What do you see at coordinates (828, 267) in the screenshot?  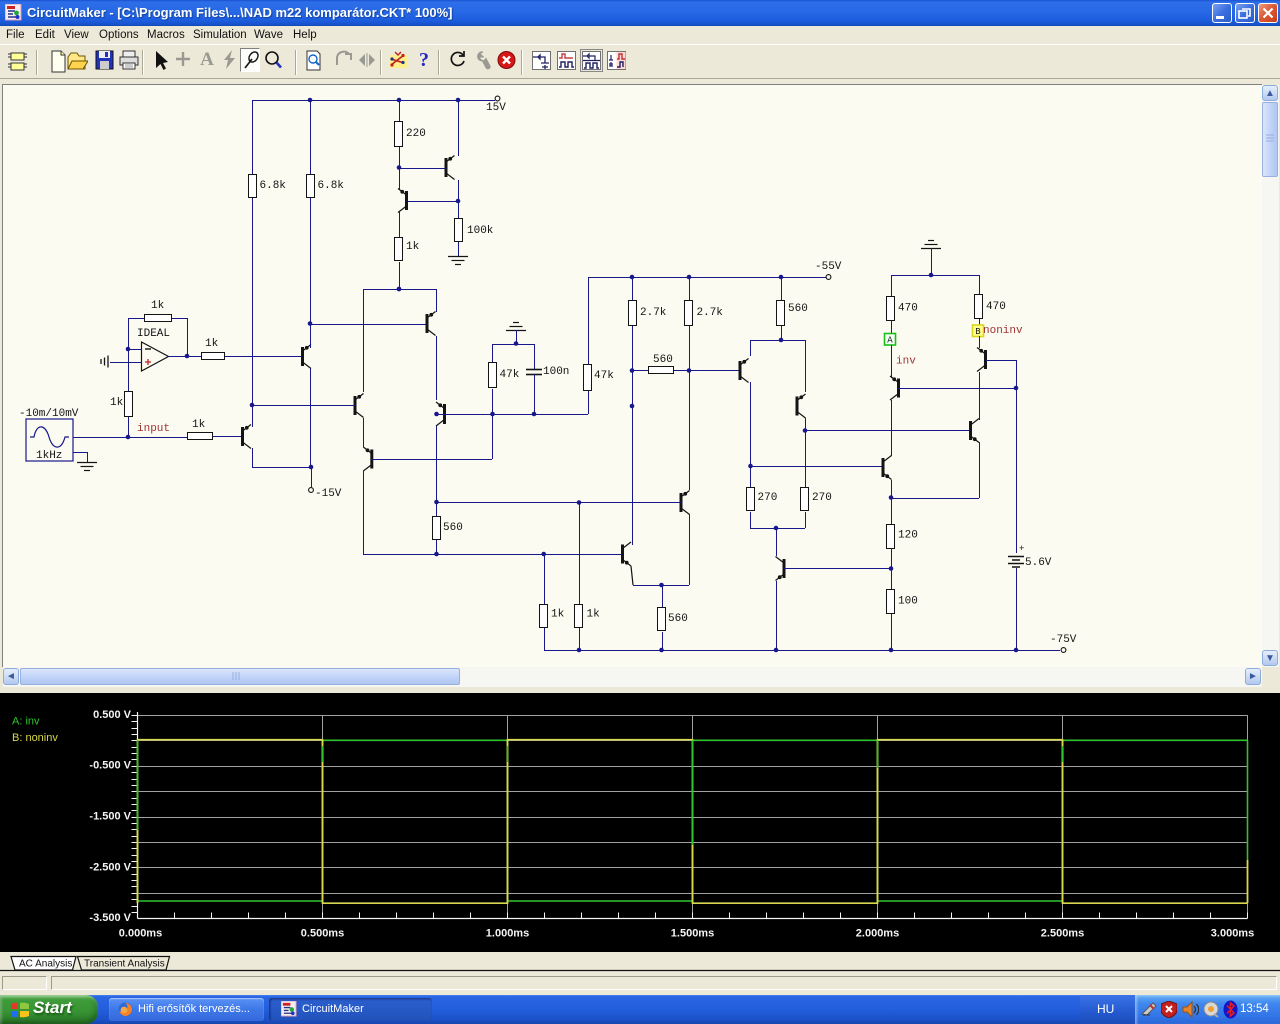 I see `svg-text: -55V` at bounding box center [828, 267].